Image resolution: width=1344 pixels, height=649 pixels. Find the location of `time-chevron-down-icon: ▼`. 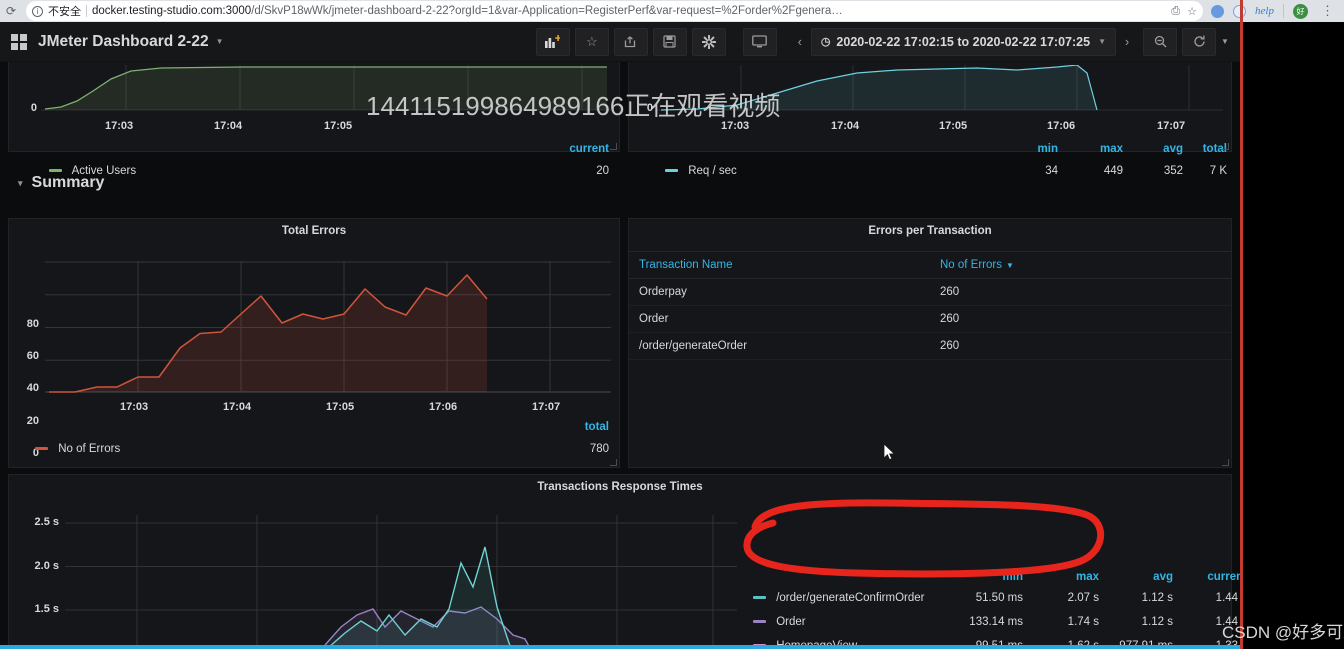

time-chevron-down-icon: ▼ is located at coordinates (1102, 41).